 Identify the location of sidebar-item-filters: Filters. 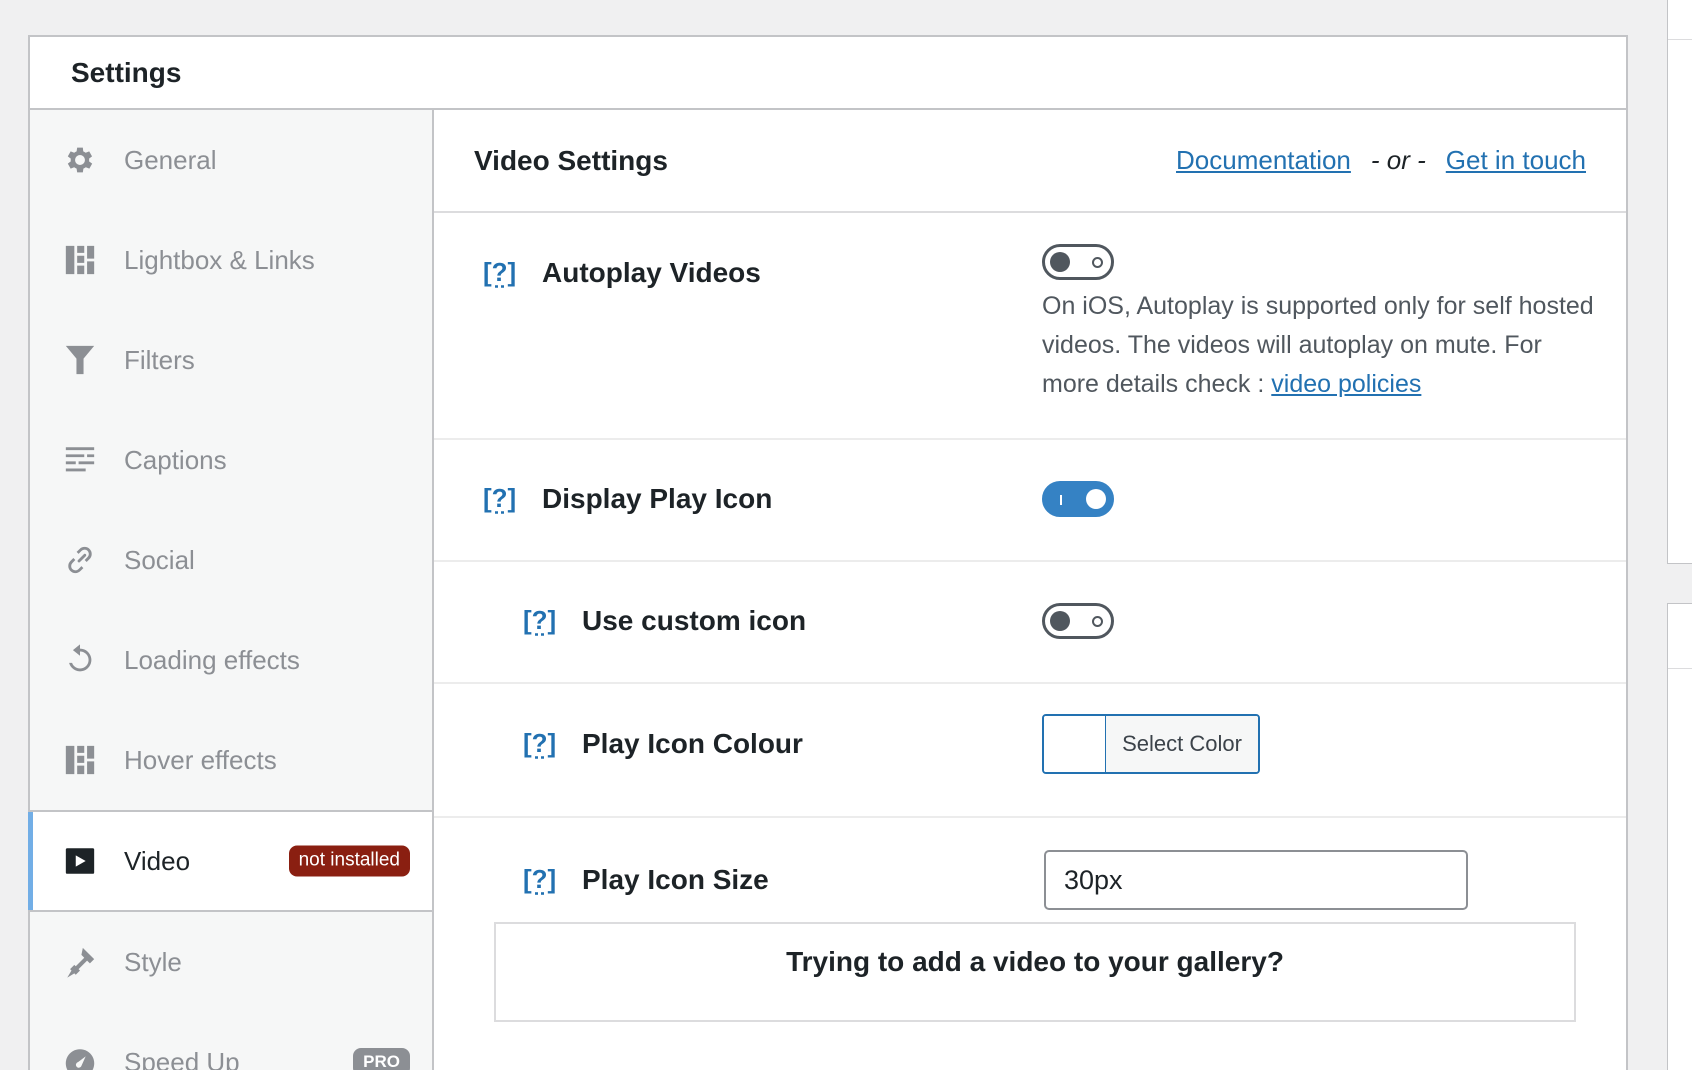
(231, 360).